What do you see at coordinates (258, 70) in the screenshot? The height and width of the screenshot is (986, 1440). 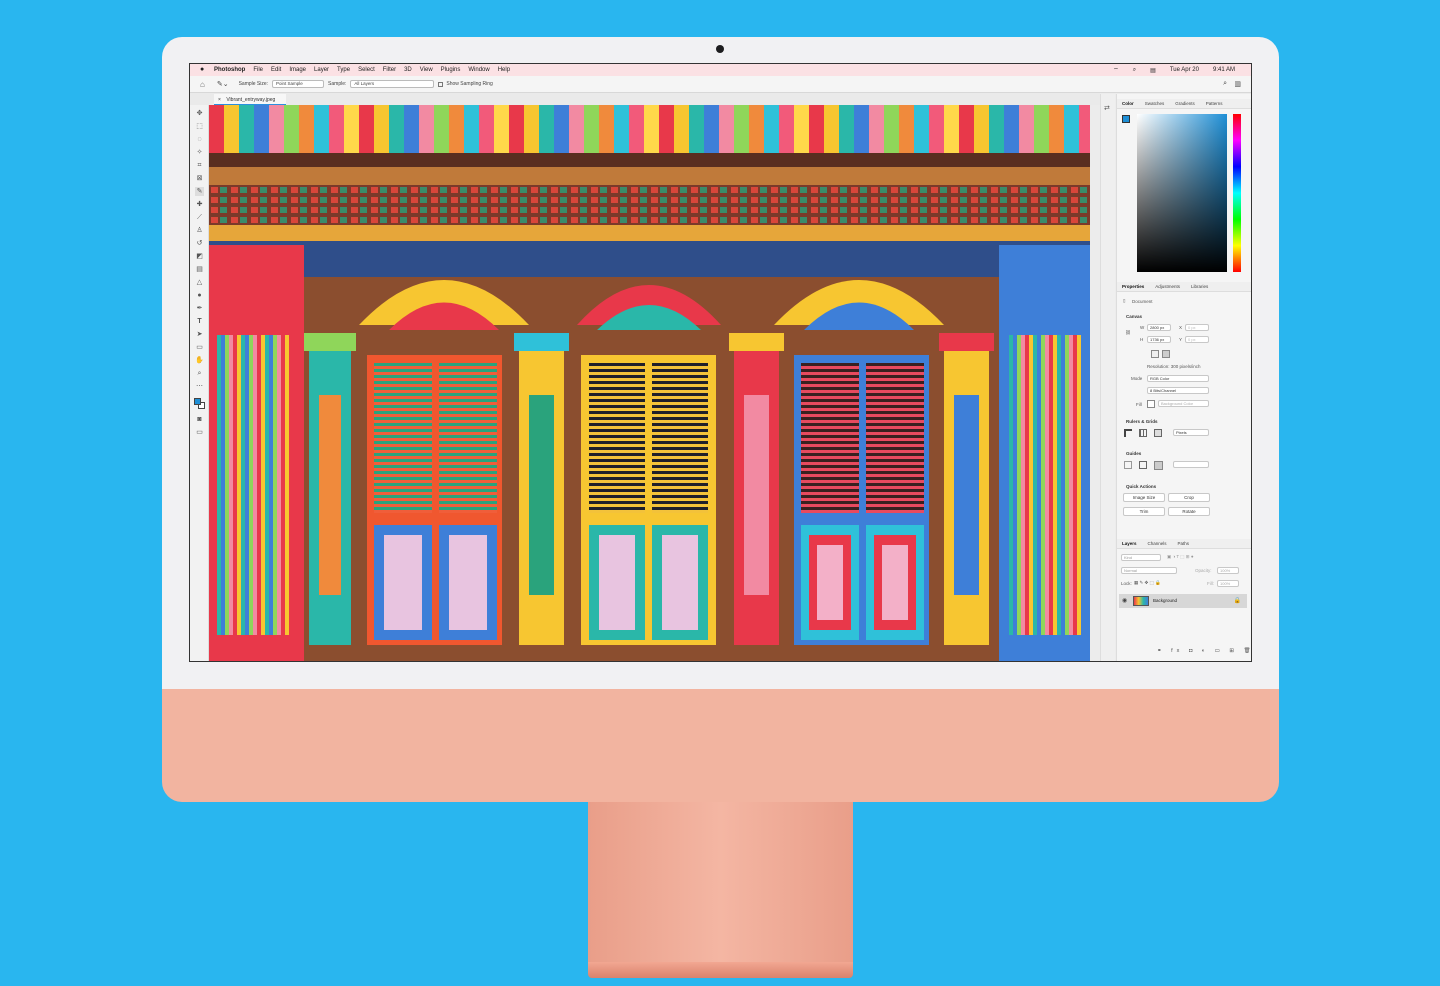 I see `menu-file: File` at bounding box center [258, 70].